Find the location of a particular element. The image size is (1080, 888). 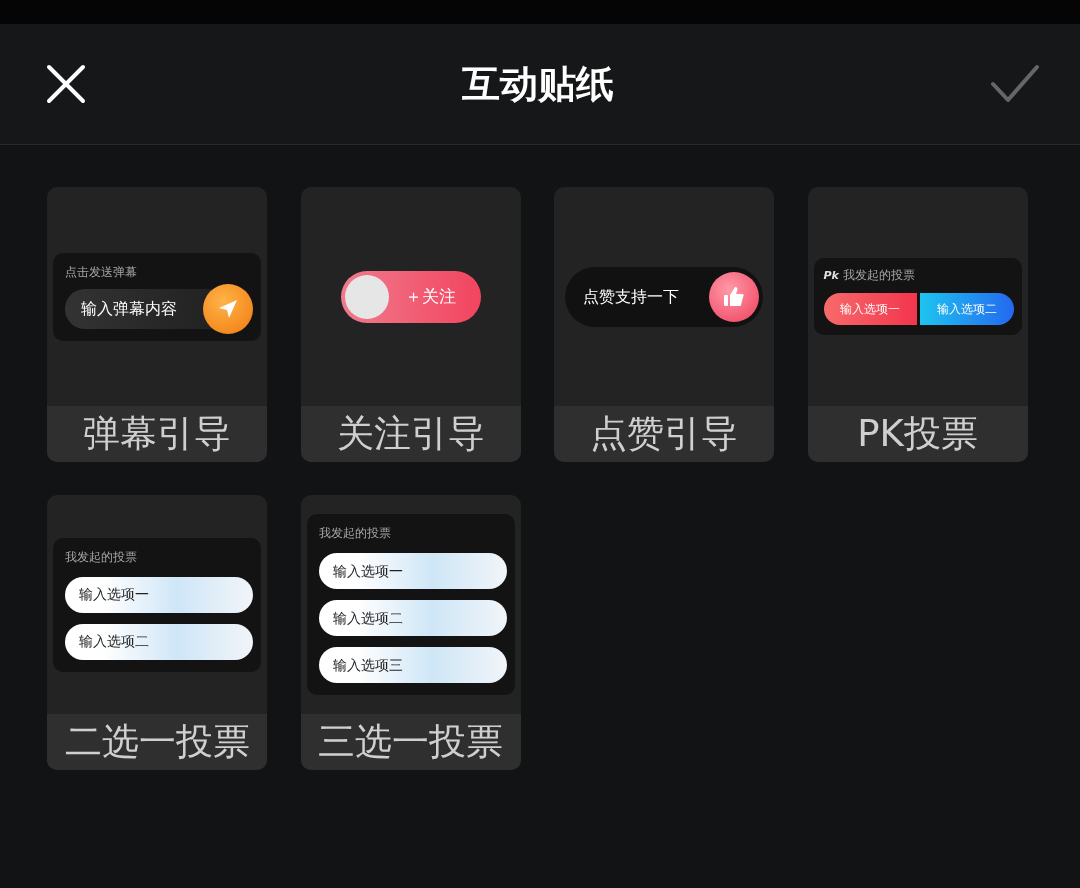

follow-text: ＋关注 is located at coordinates (430, 296).